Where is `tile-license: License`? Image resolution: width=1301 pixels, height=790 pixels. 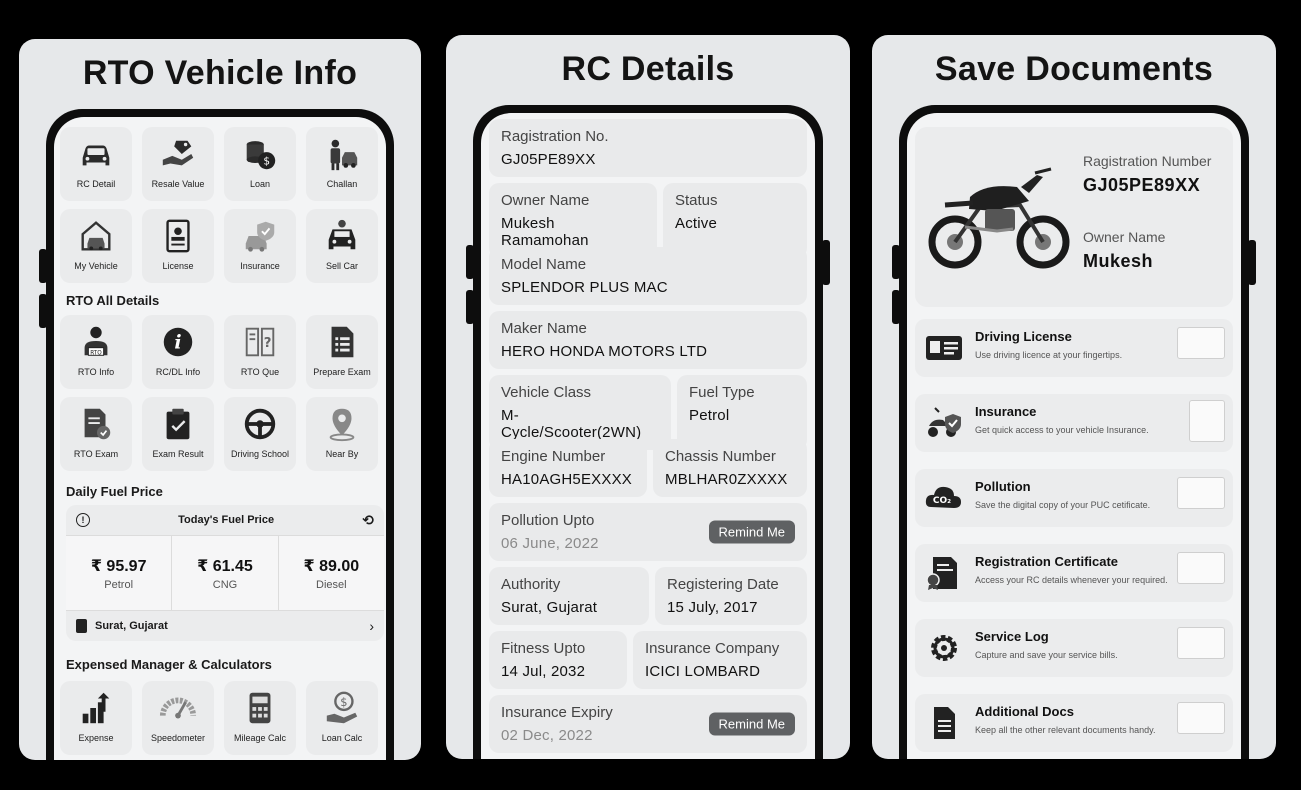 tile-license: License is located at coordinates (178, 246).